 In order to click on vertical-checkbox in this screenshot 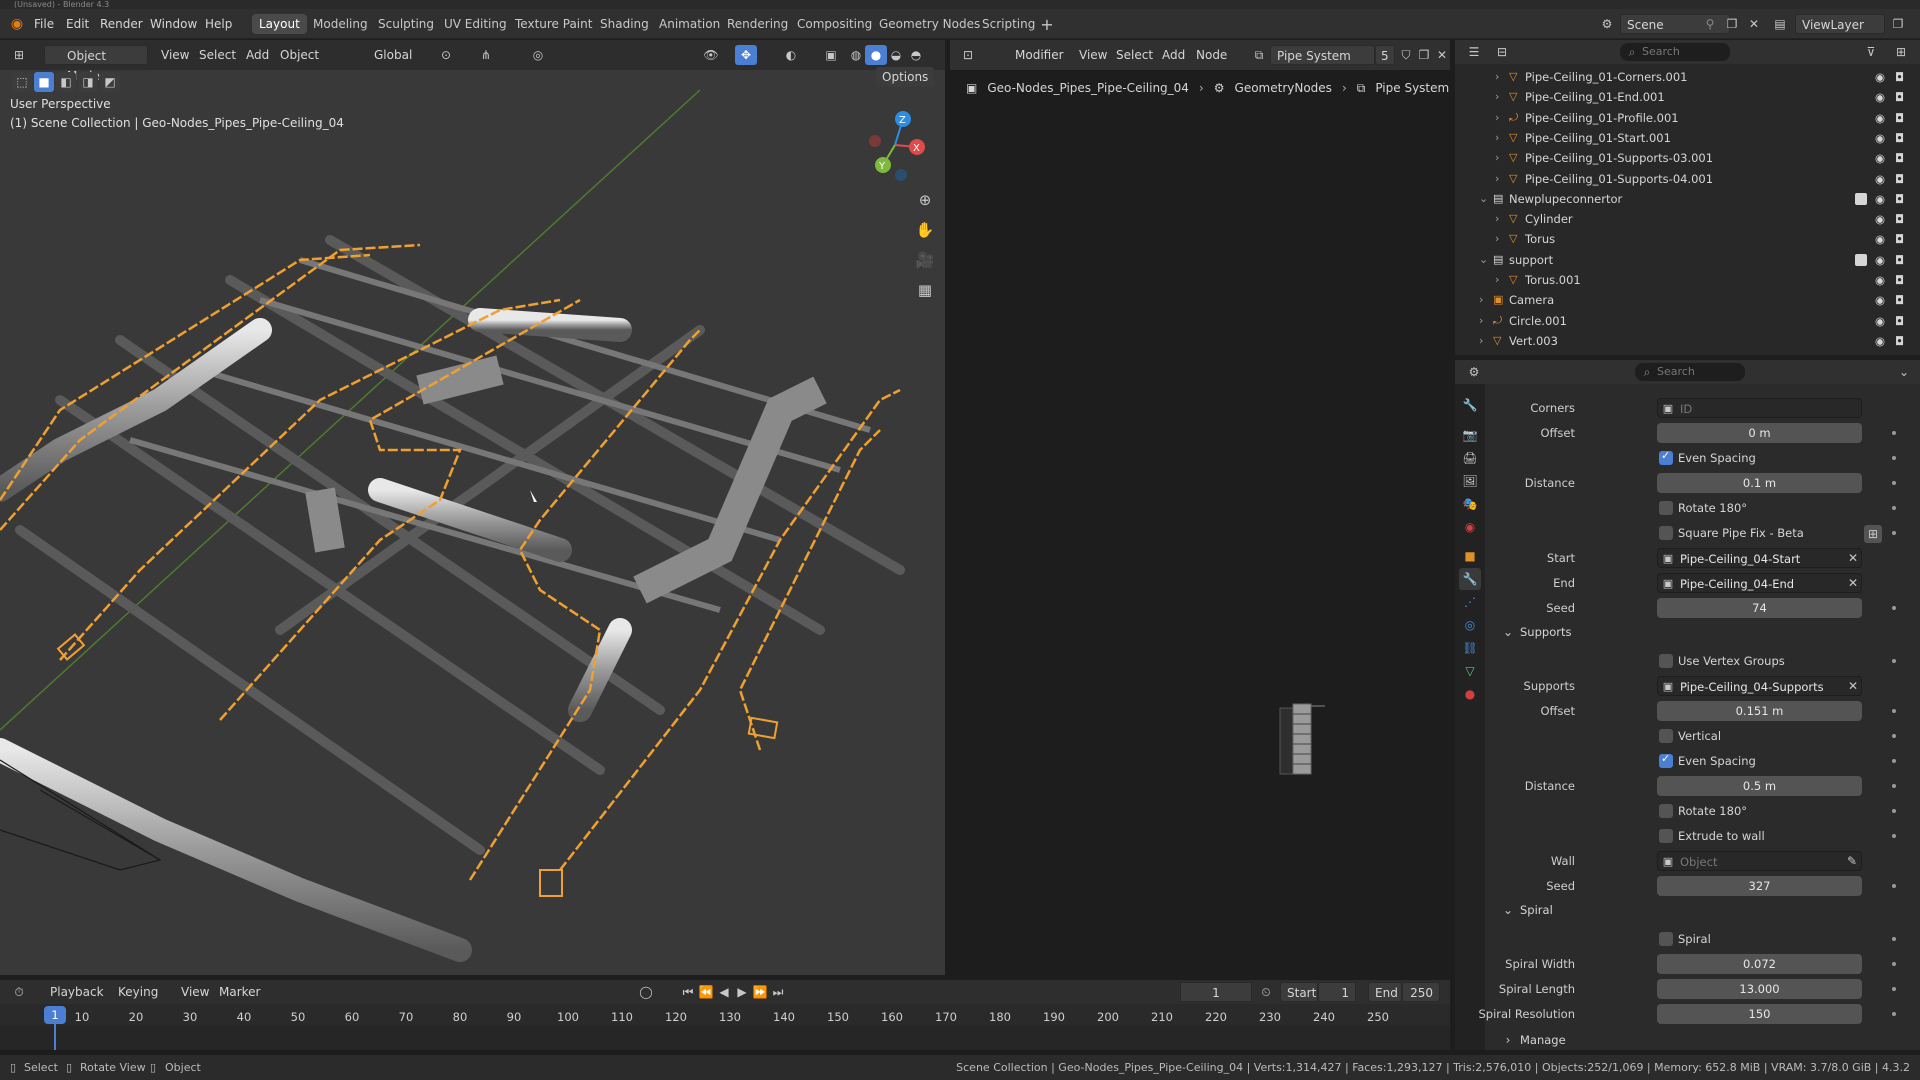, I will do `click(1666, 736)`.